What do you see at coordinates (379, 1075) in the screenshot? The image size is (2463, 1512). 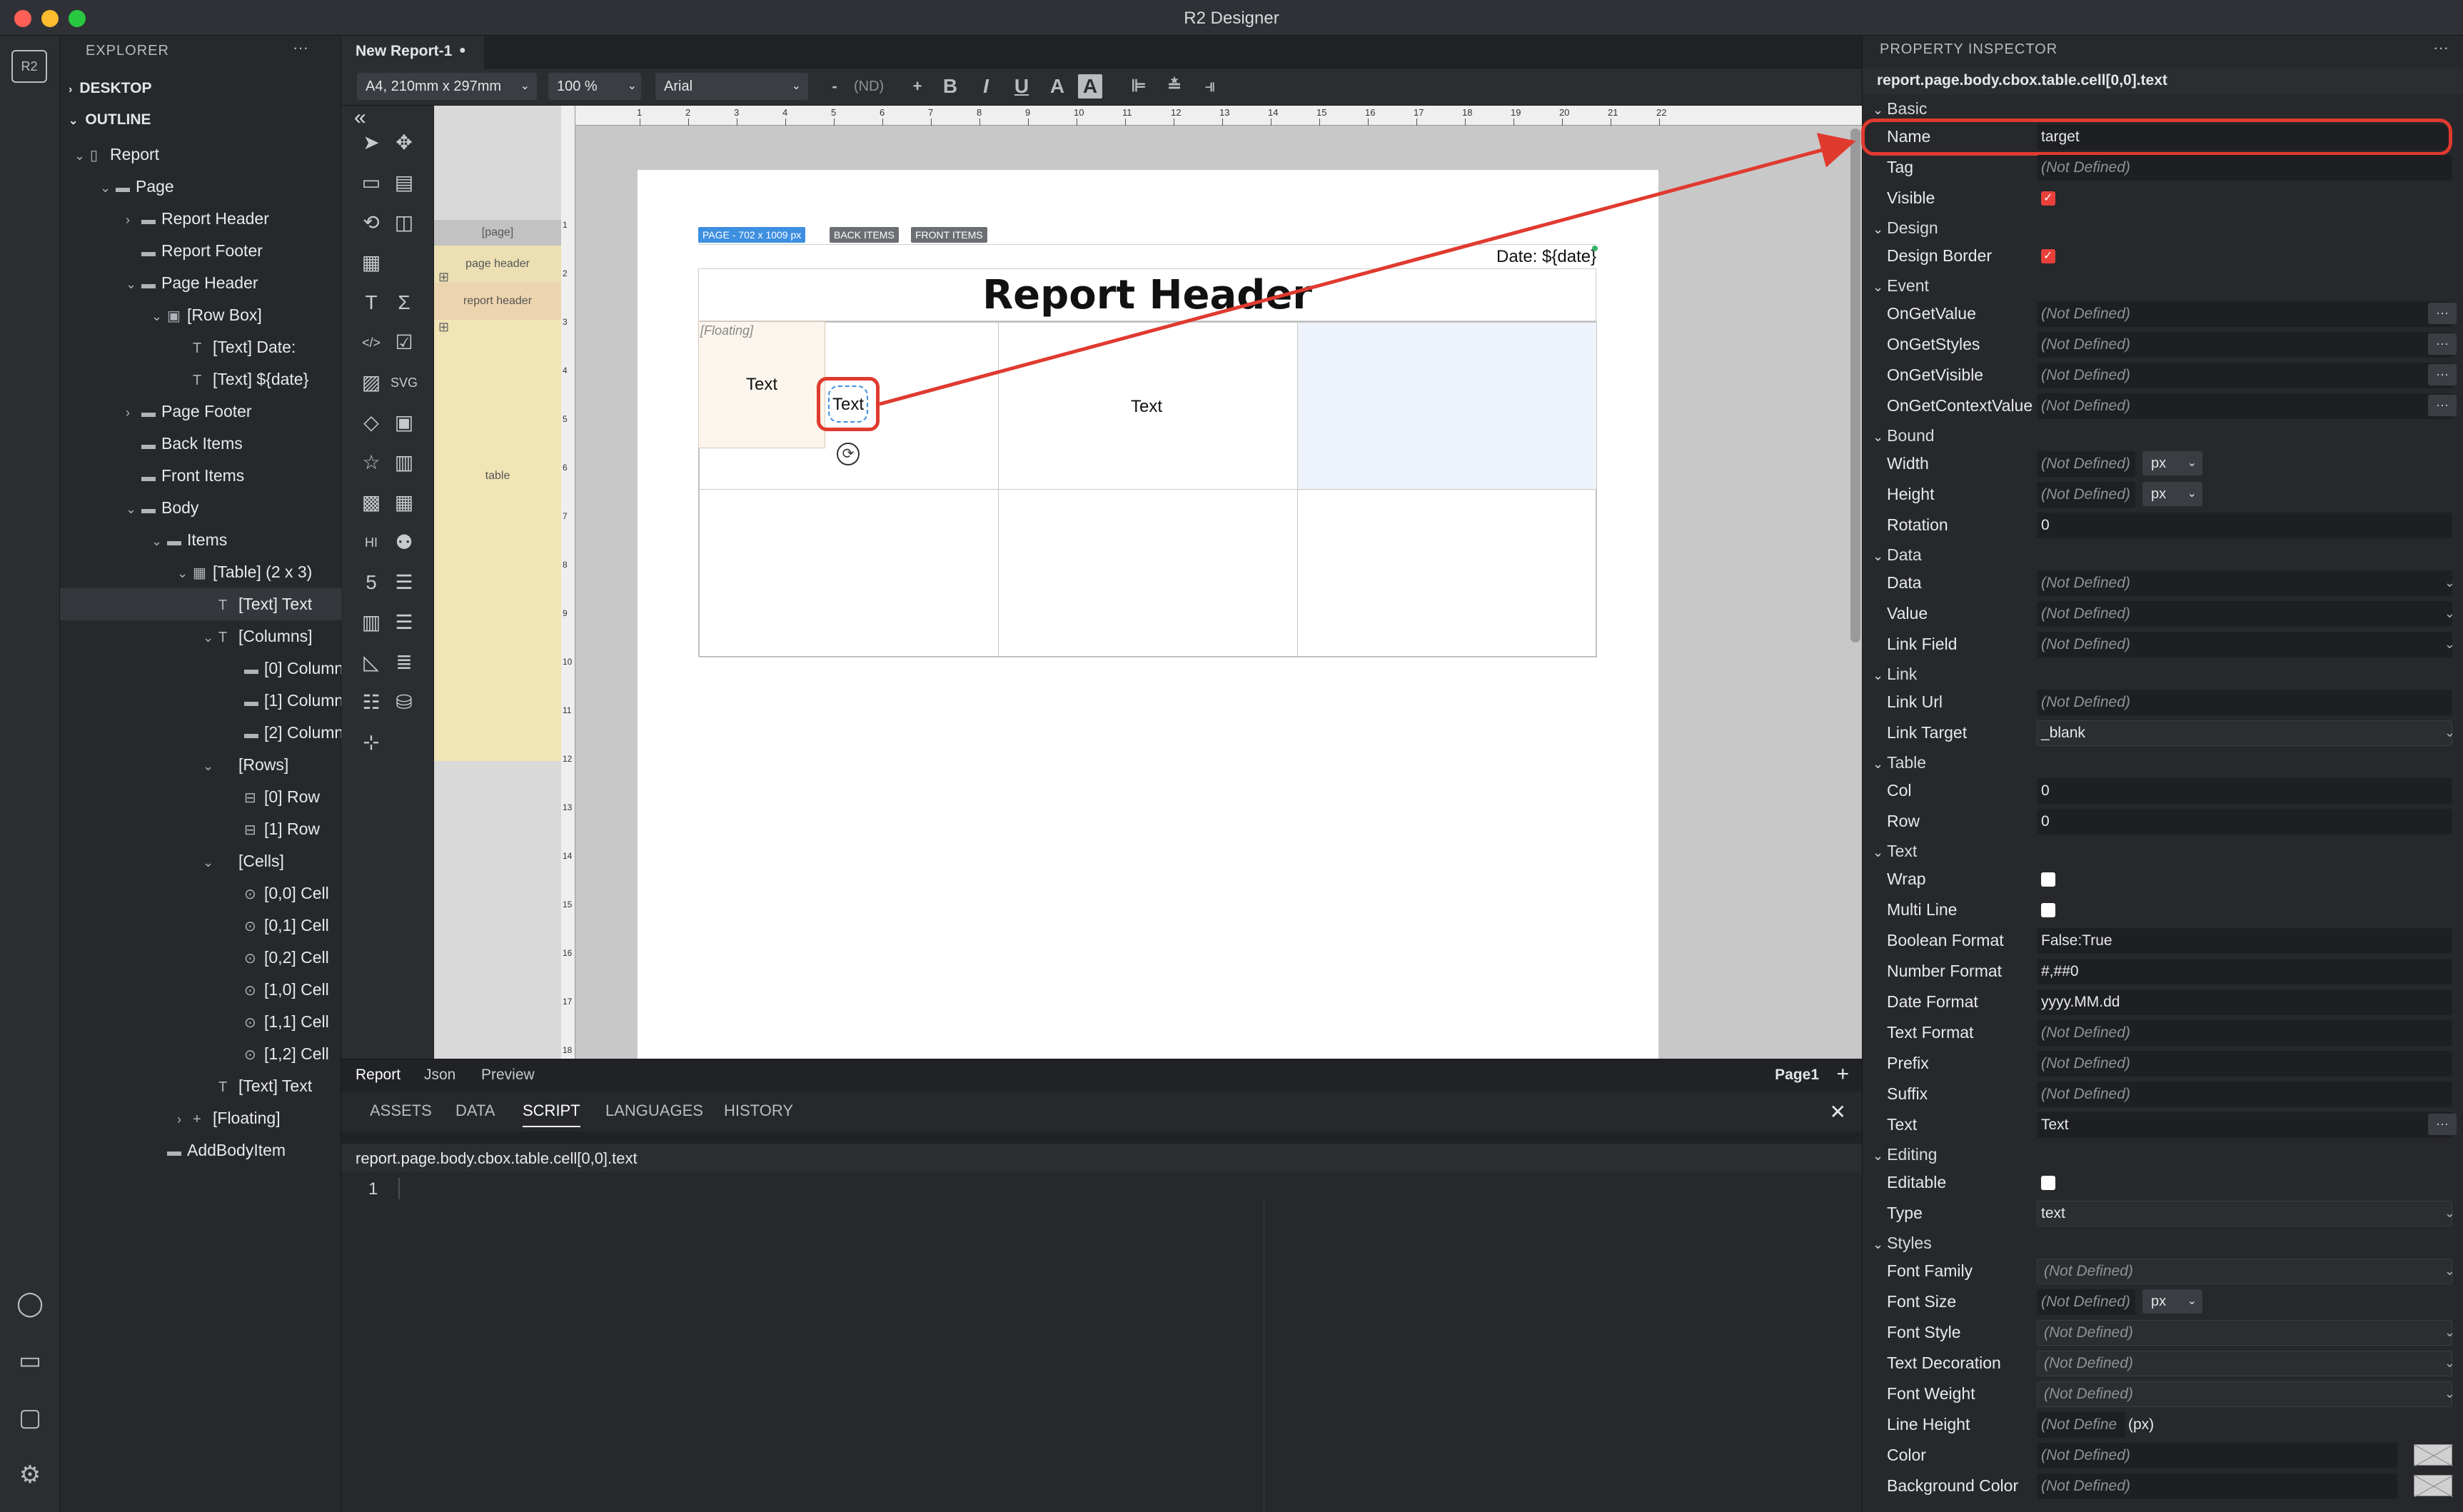 I see `view-tab-report: Report` at bounding box center [379, 1075].